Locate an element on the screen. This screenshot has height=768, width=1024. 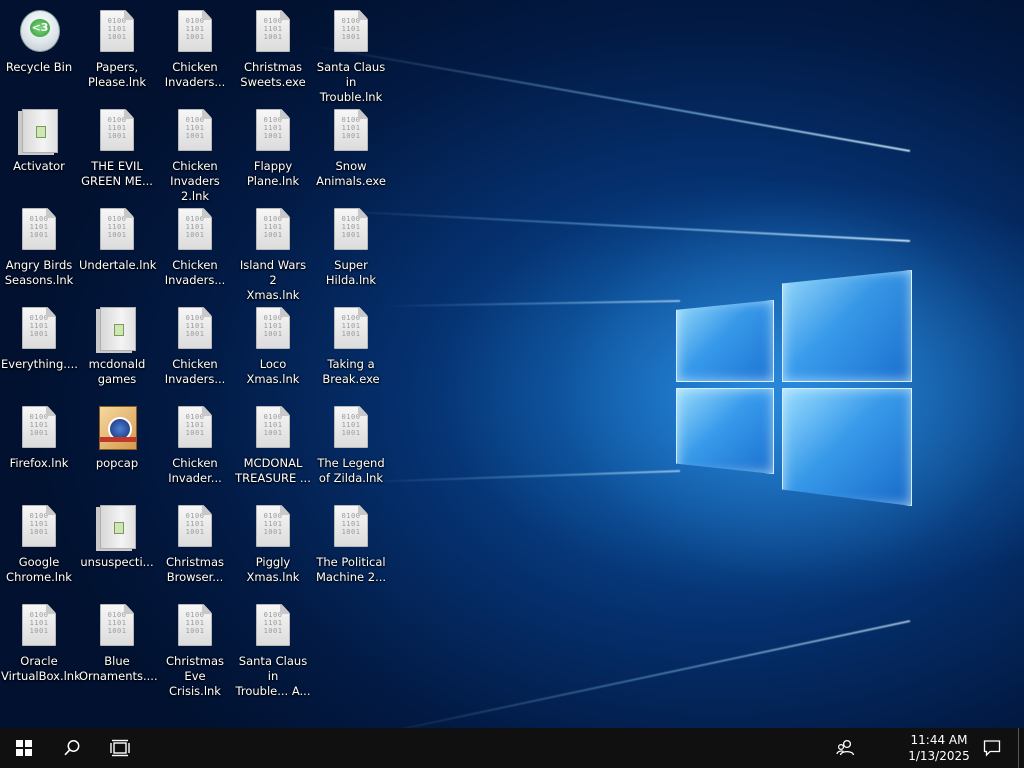
desktop-icon: 0100 1101 1001 The Legend of Zilda.lnk is located at coordinates (351, 446).